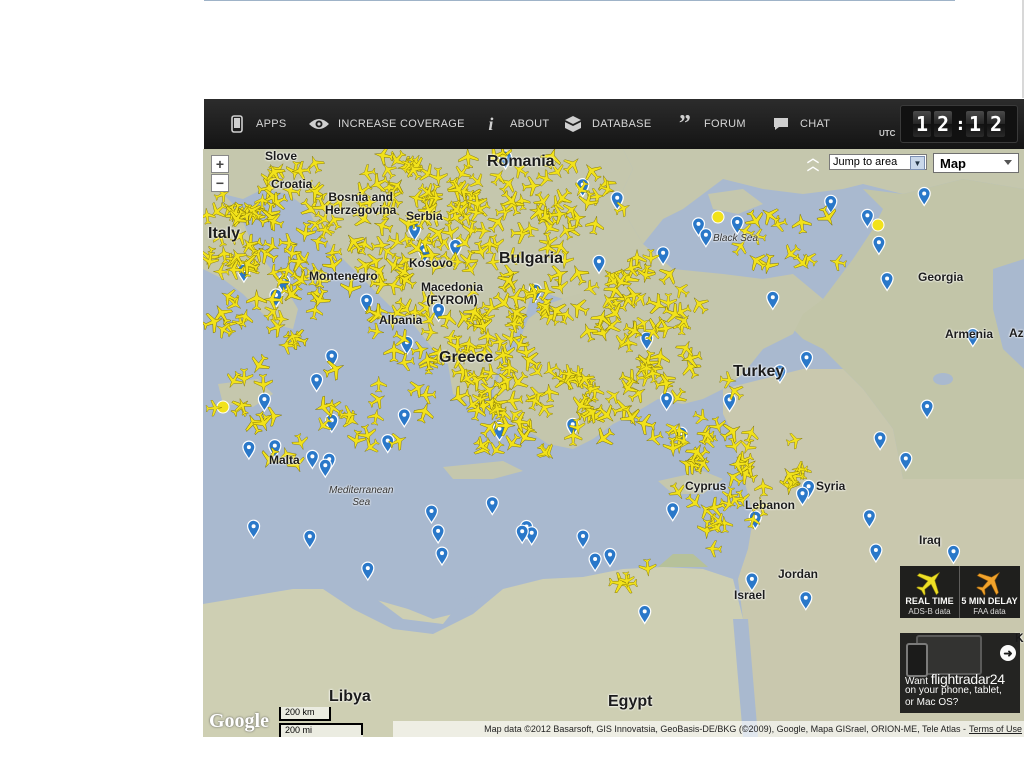 This screenshot has width=1024, height=773. I want to click on nav-increase-coverage: INCREASE COVERAGE, so click(386, 124).